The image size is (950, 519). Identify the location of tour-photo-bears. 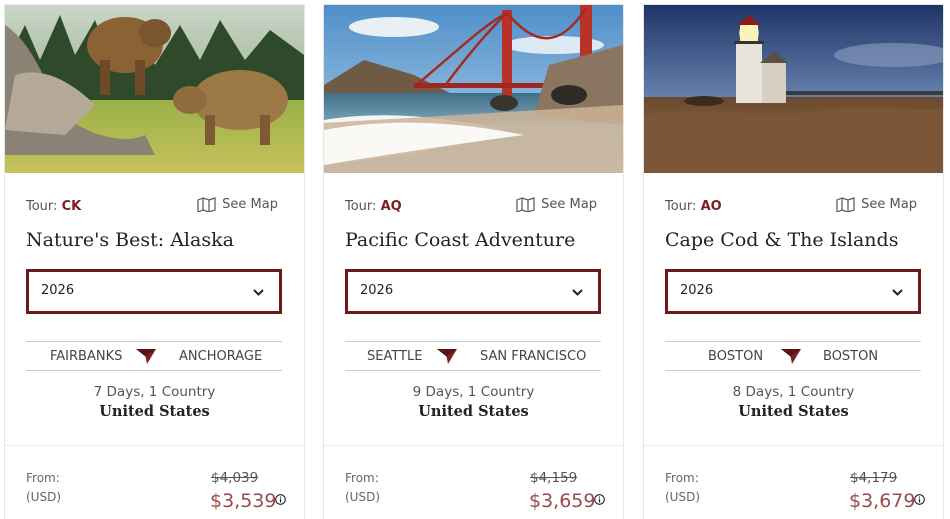
(154, 89).